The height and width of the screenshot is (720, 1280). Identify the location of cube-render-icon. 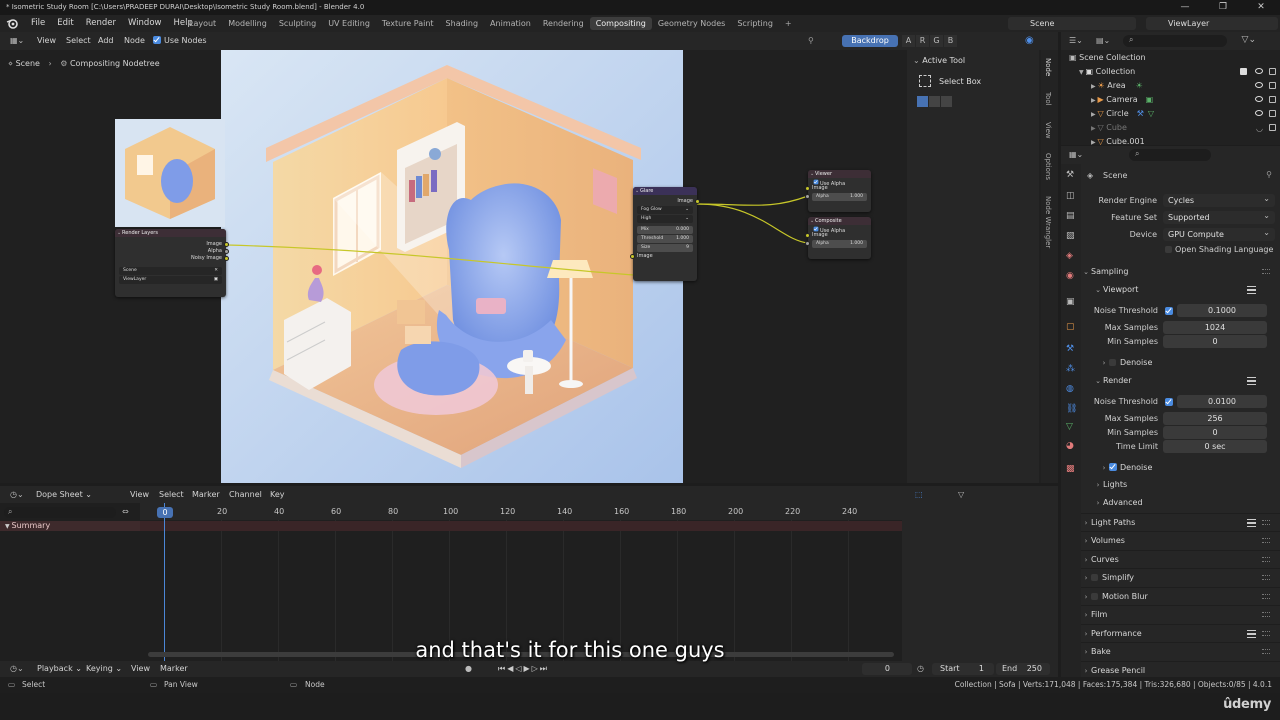
(1272, 127).